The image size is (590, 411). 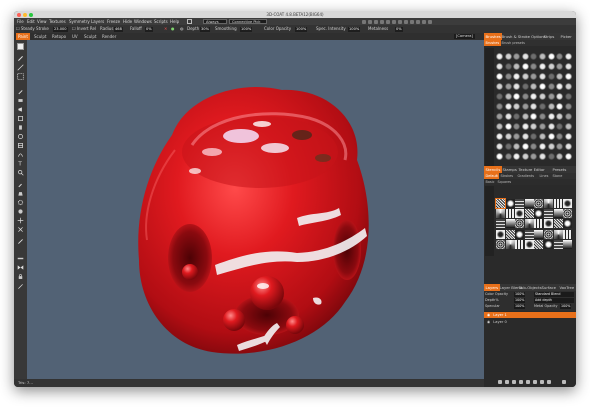 I want to click on tab-picker: Picker, so click(x=566, y=36).